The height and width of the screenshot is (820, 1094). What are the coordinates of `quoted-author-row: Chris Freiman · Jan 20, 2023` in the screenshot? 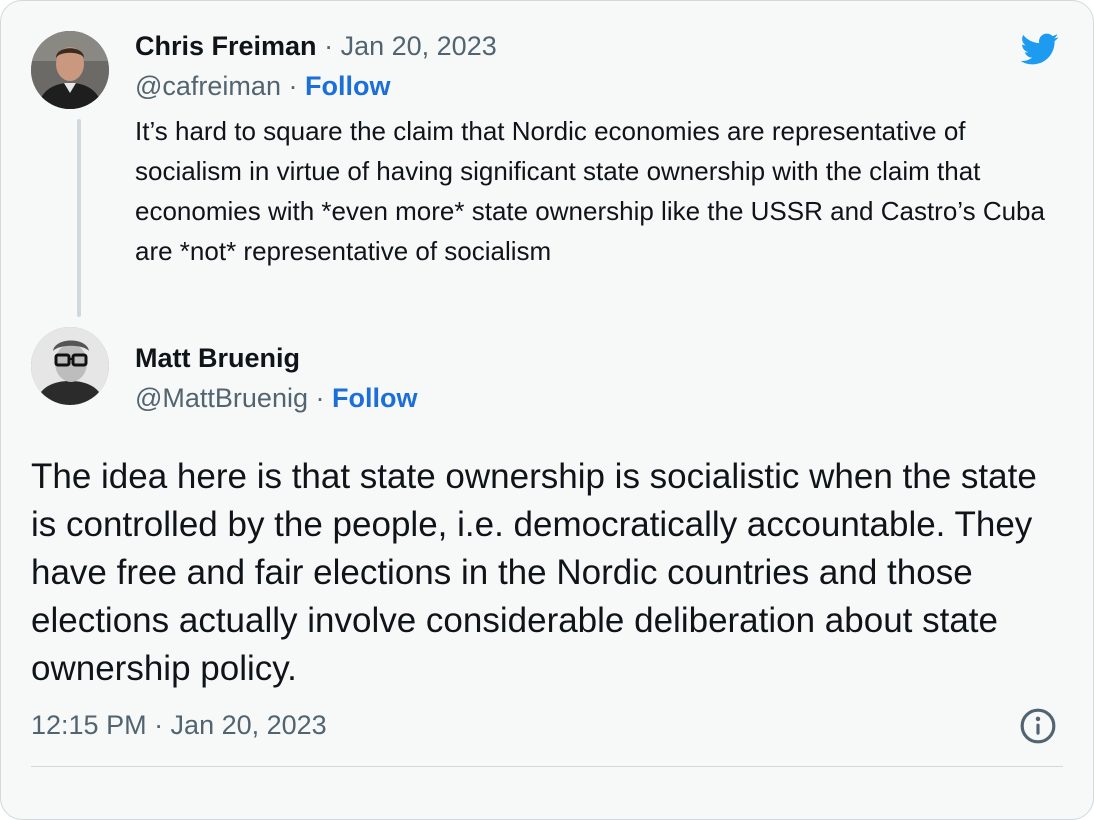 It's located at (316, 46).